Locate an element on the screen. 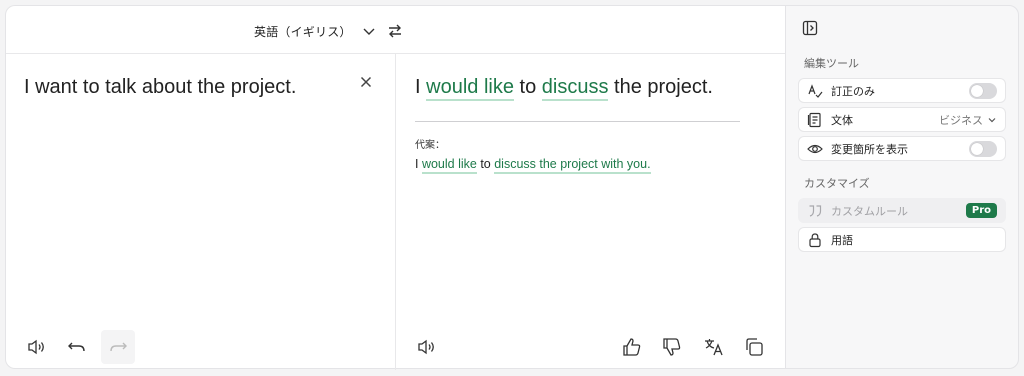 Image resolution: width=1024 pixels, height=376 pixels. translation-segment-text: I is located at coordinates (421, 87).